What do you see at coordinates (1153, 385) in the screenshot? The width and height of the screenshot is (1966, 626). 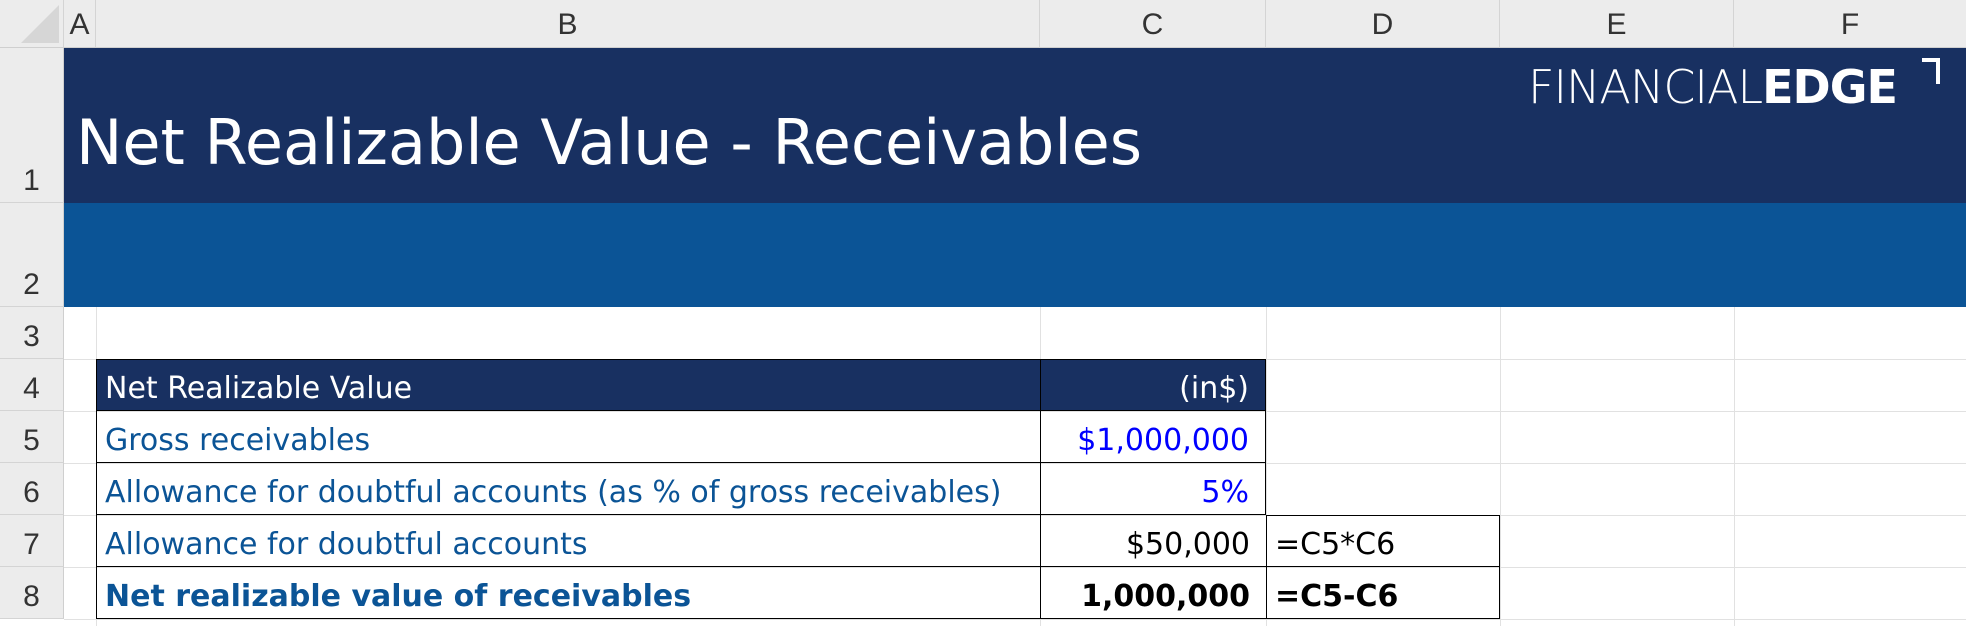 I see `table-header-unit: (in$)` at bounding box center [1153, 385].